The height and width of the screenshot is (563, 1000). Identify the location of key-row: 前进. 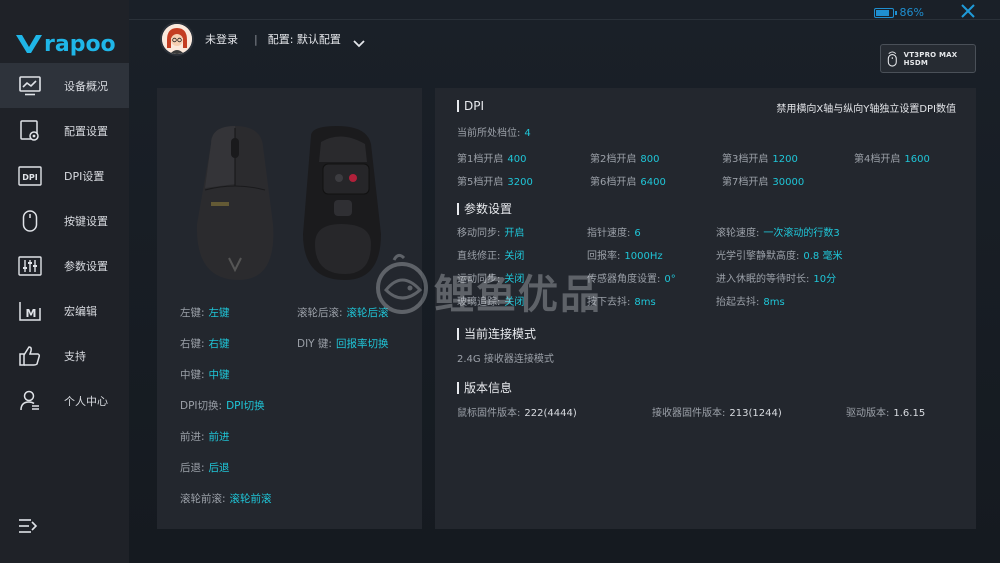
(300, 445).